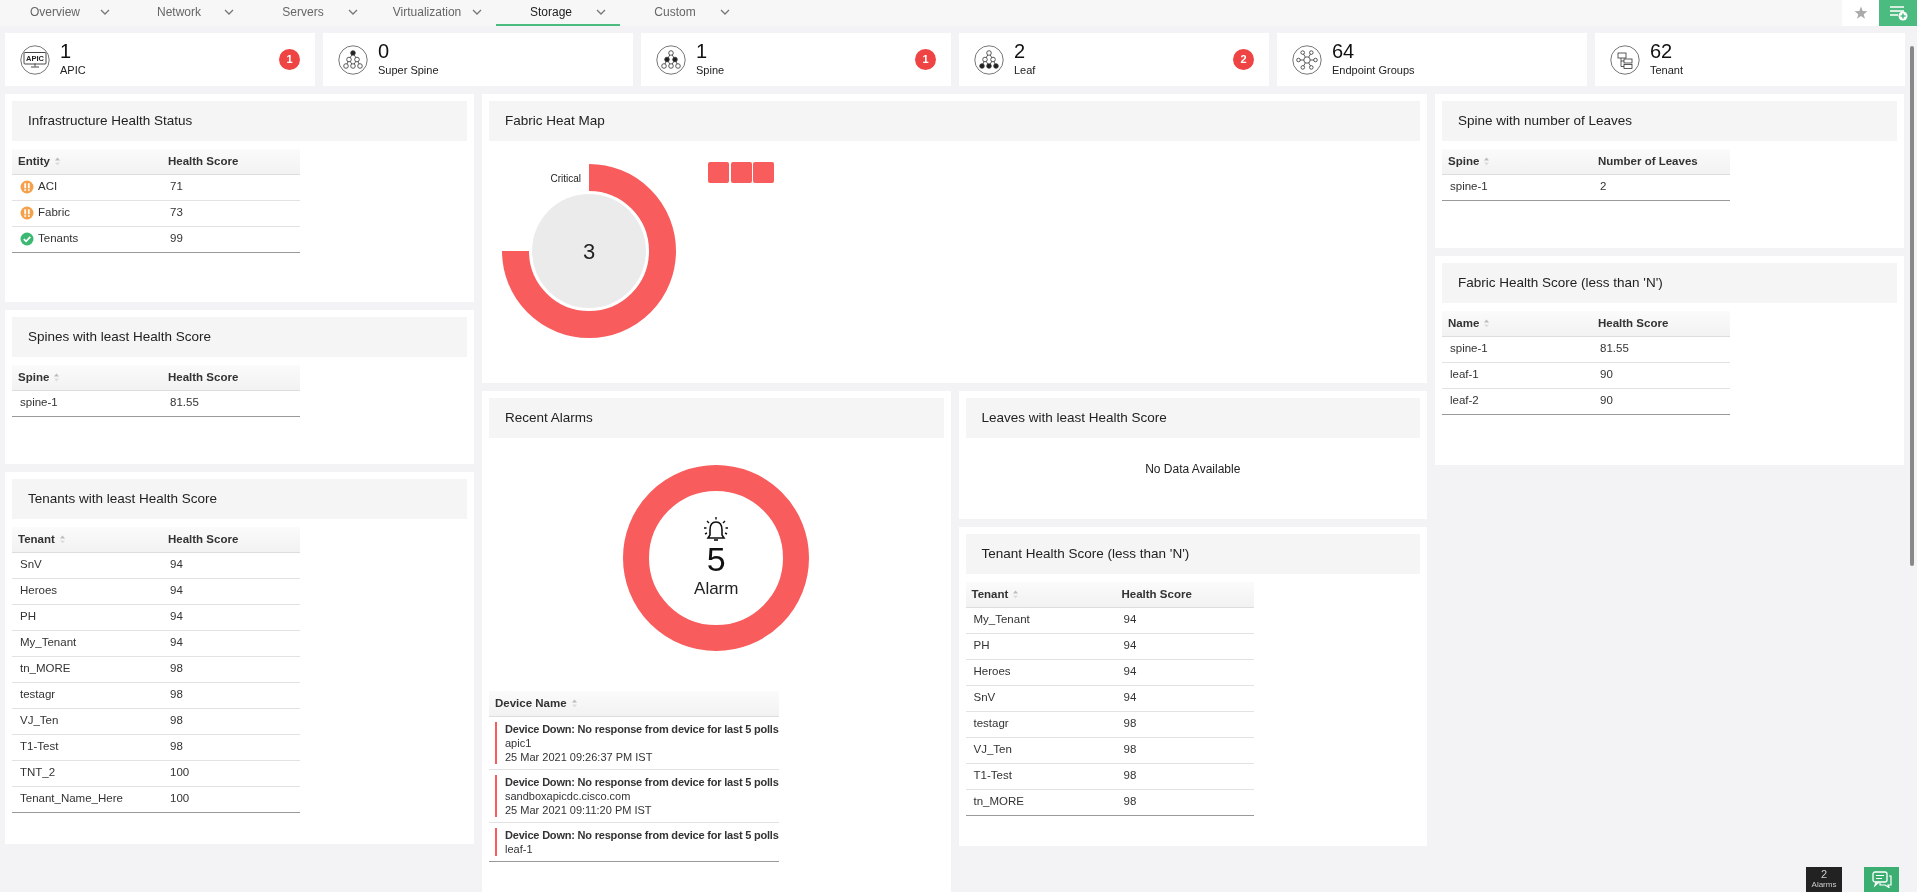  I want to click on alarm-count: 5, so click(716, 558).